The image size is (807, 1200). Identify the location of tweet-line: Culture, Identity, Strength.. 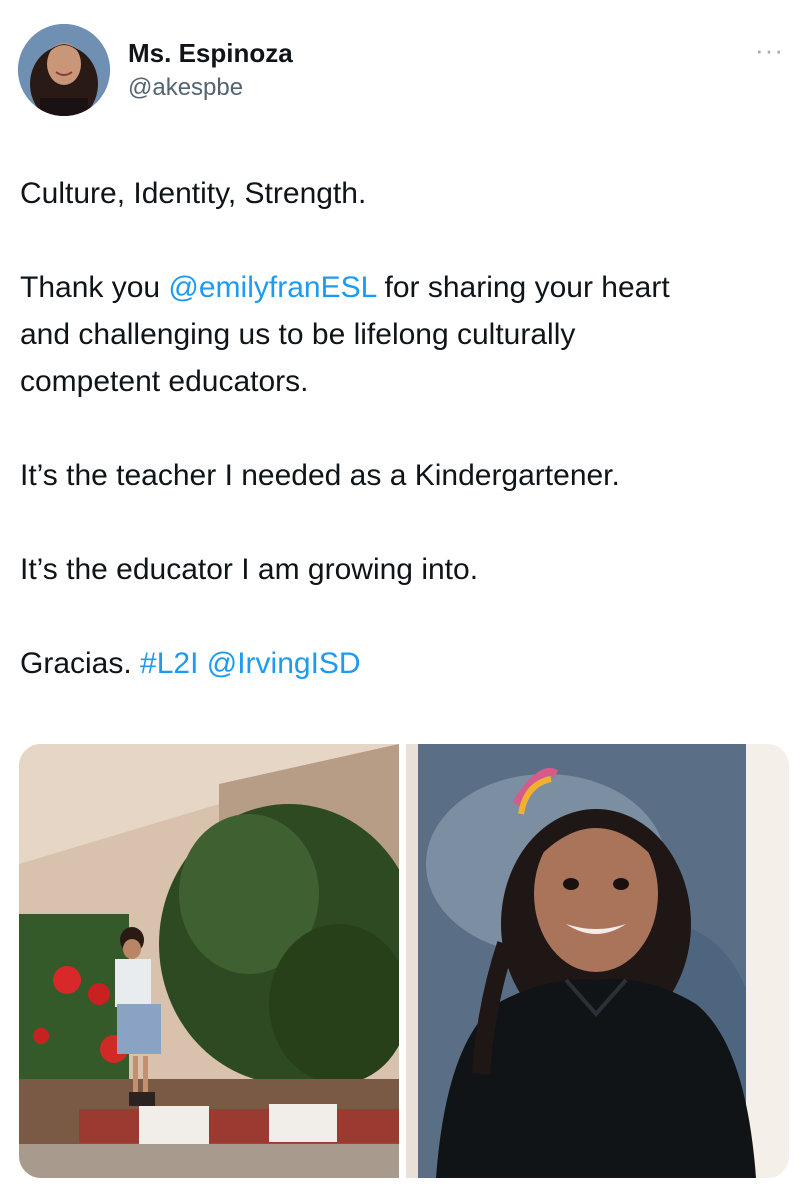
(193, 193).